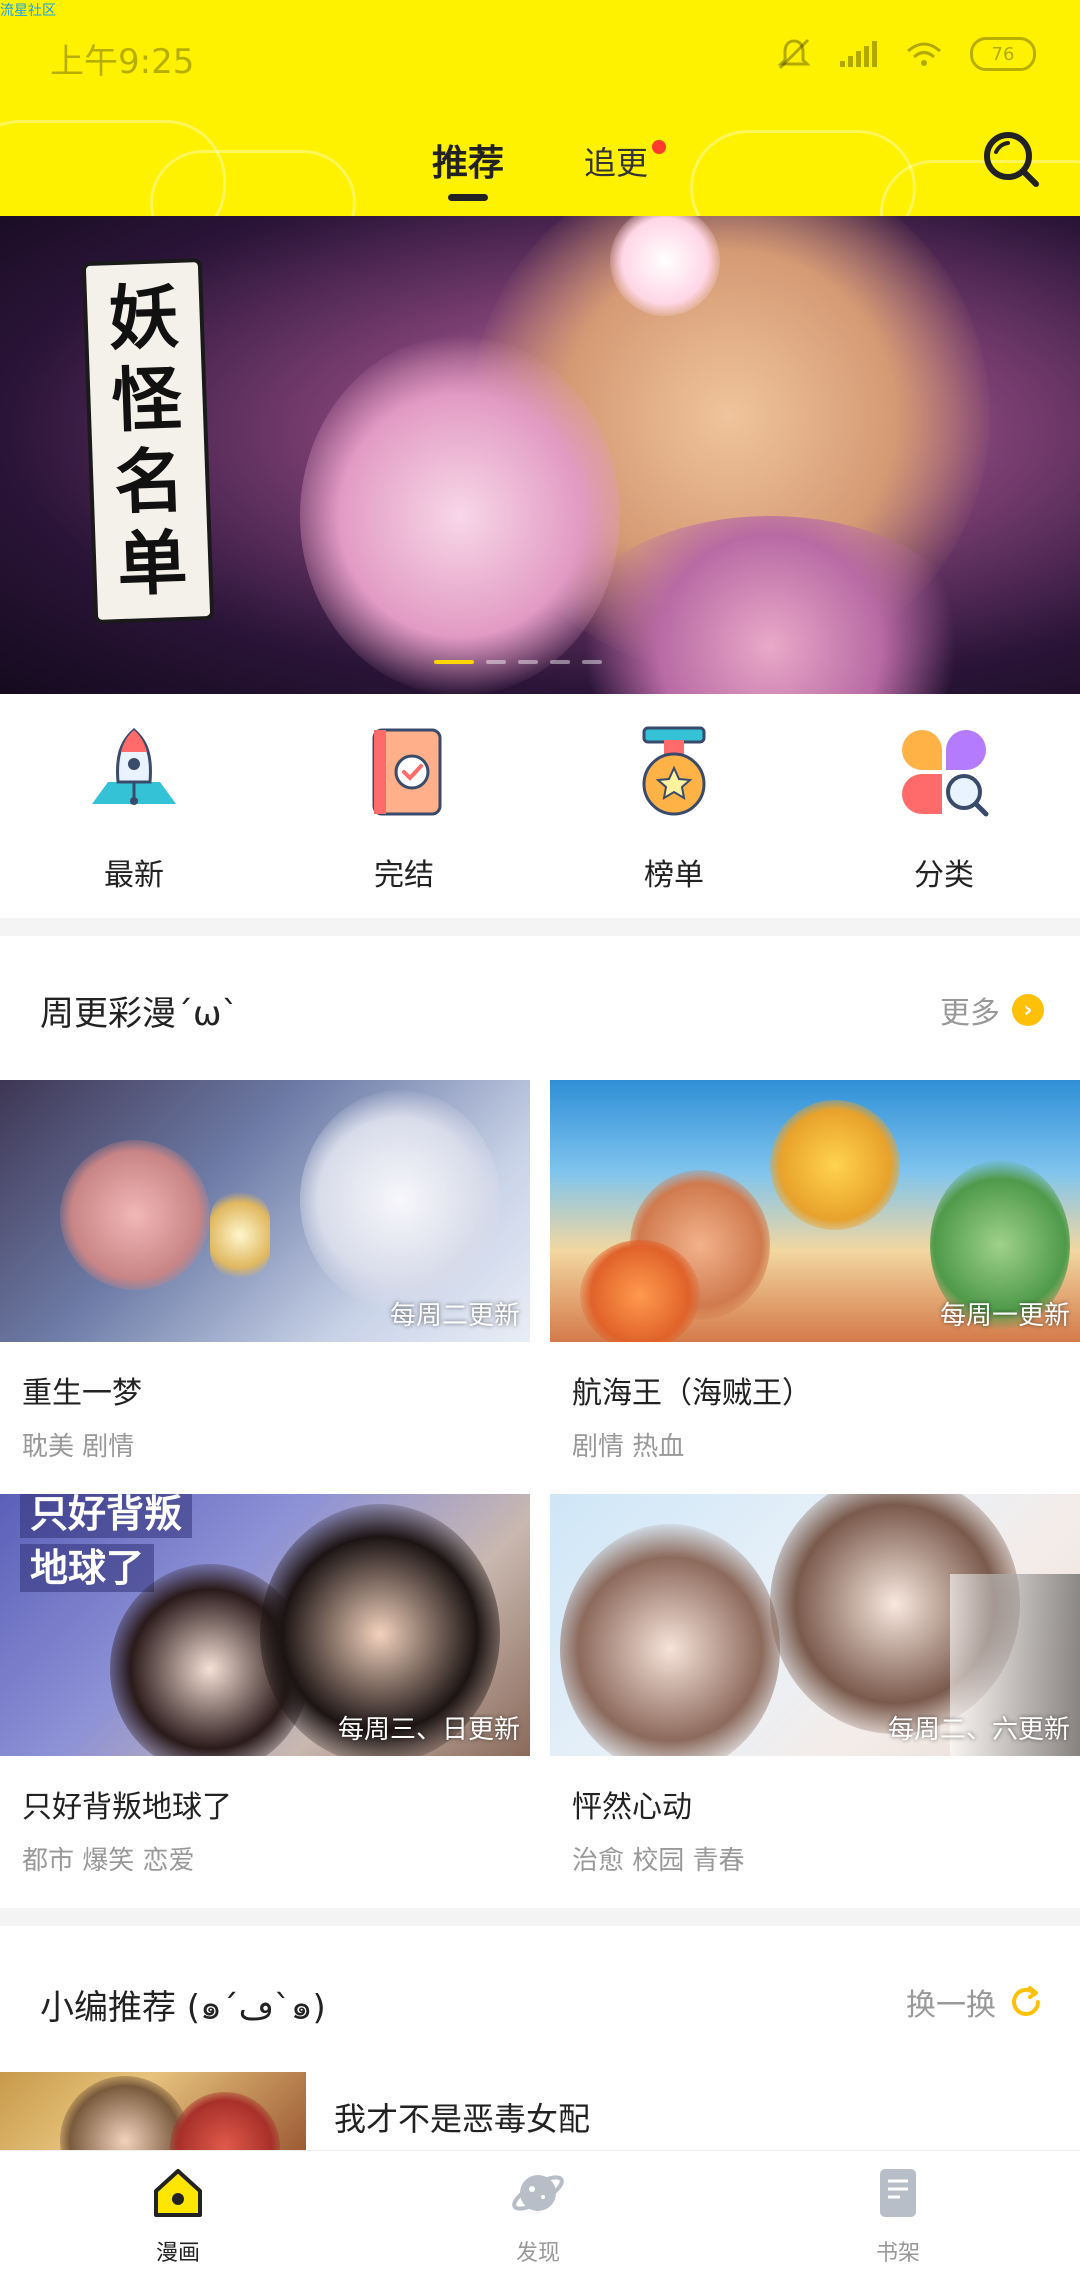 This screenshot has width=1080, height=2281. Describe the element at coordinates (1003, 54) in the screenshot. I see `battery-indicator: 76` at that location.